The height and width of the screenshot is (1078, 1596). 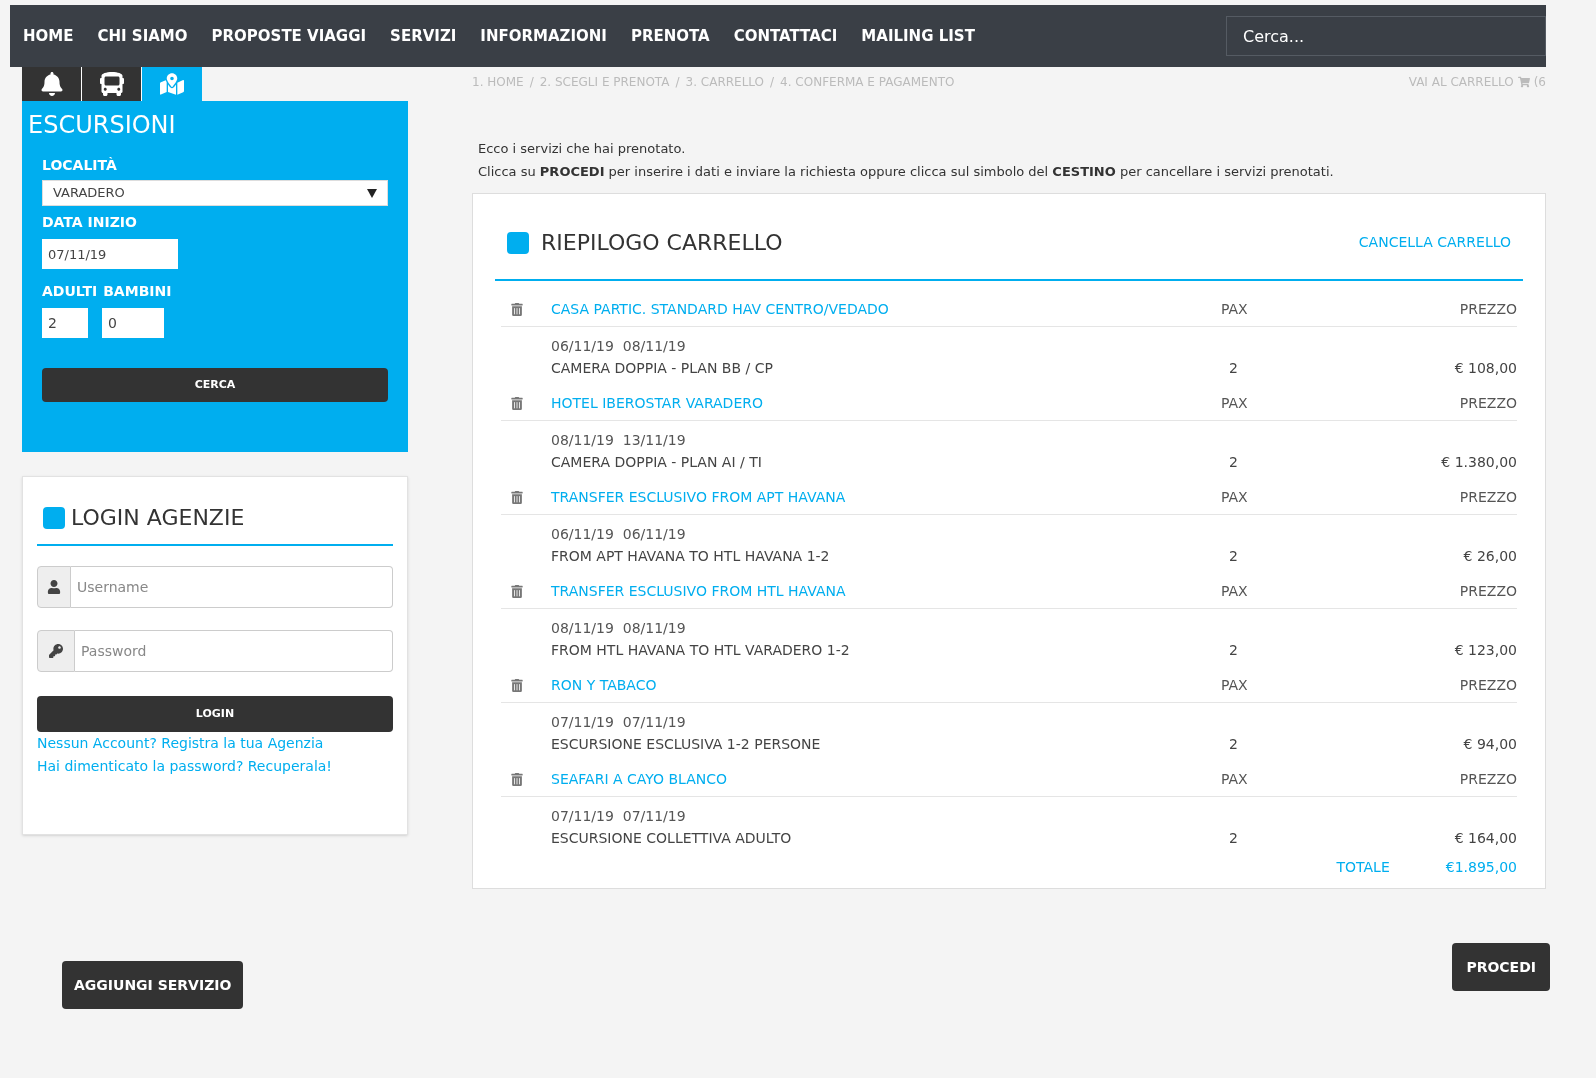 What do you see at coordinates (1363, 867) in the screenshot?
I see `total-label: TOTALE` at bounding box center [1363, 867].